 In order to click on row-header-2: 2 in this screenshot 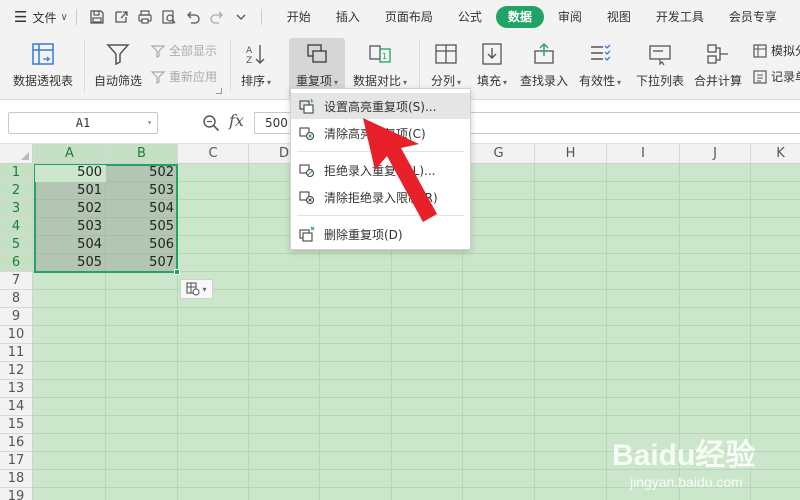, I will do `click(16, 191)`.